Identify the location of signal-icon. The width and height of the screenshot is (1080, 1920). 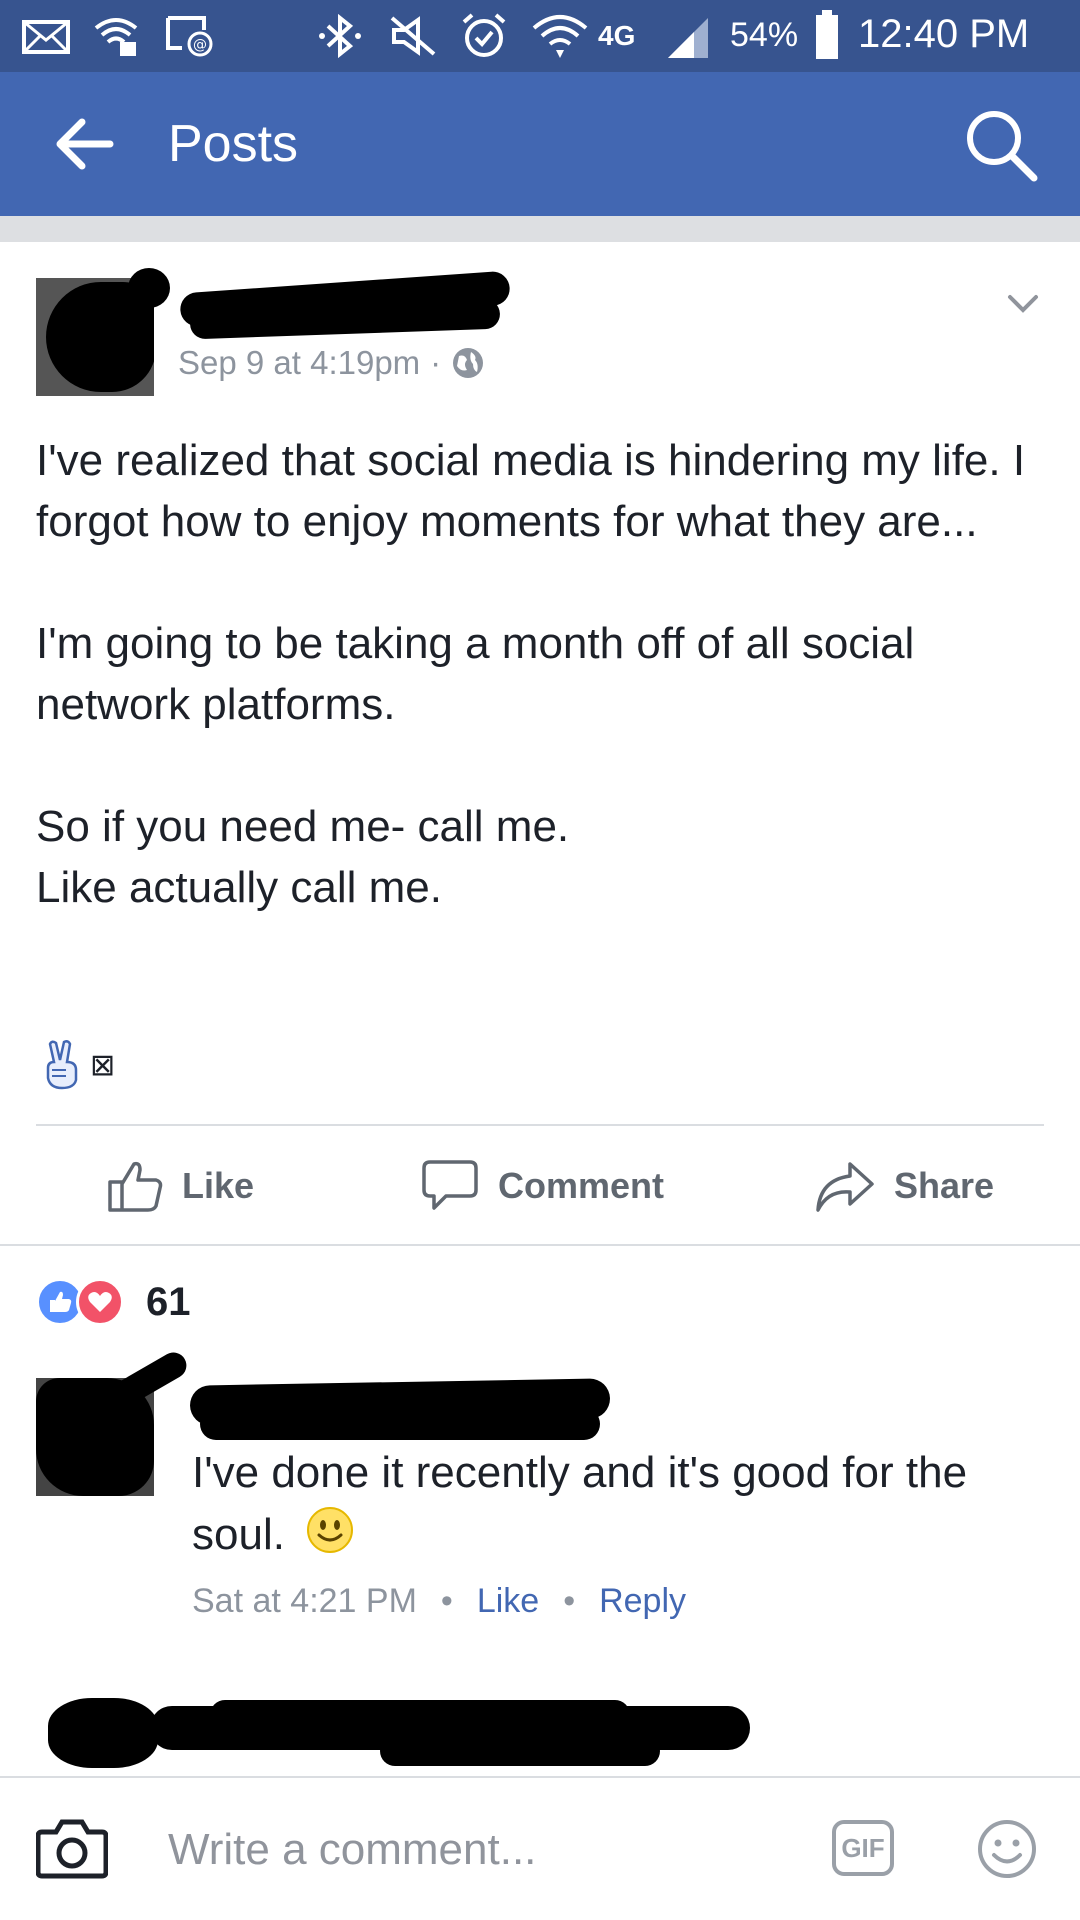
(688, 38).